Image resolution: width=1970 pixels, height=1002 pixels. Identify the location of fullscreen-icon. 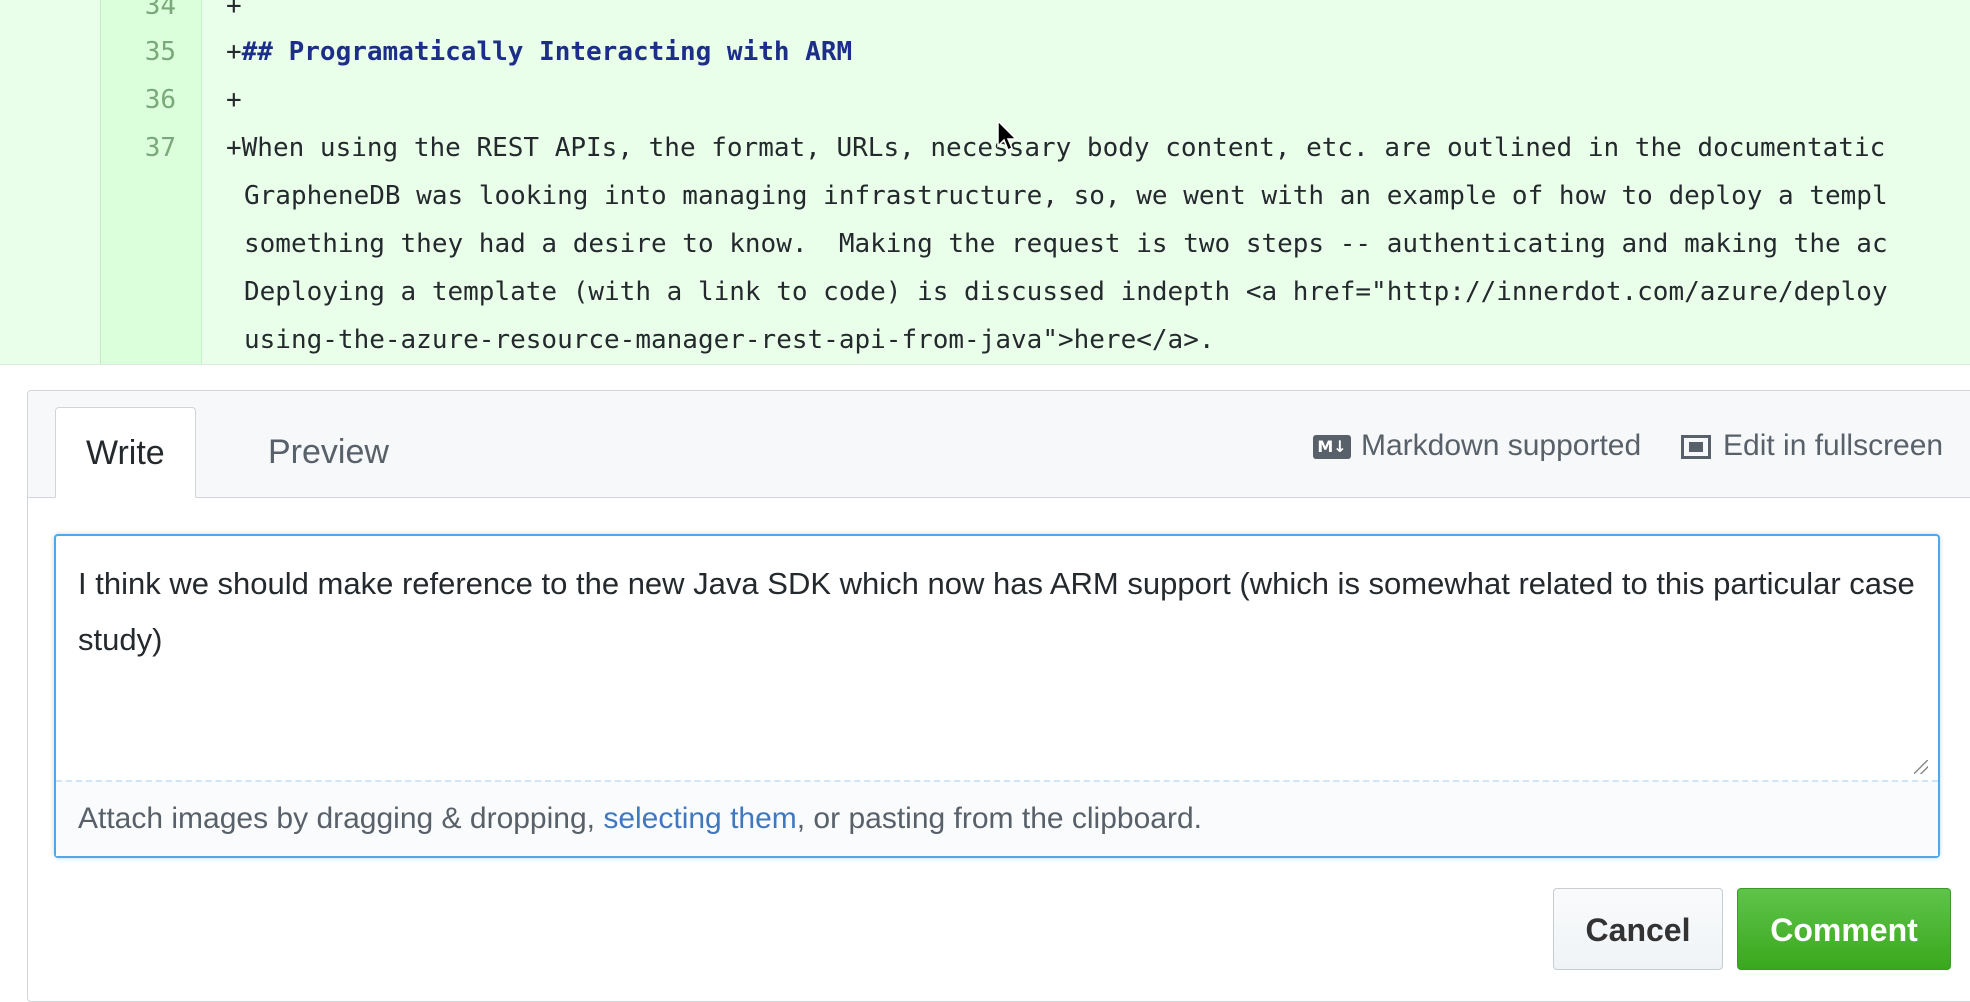
(1696, 447).